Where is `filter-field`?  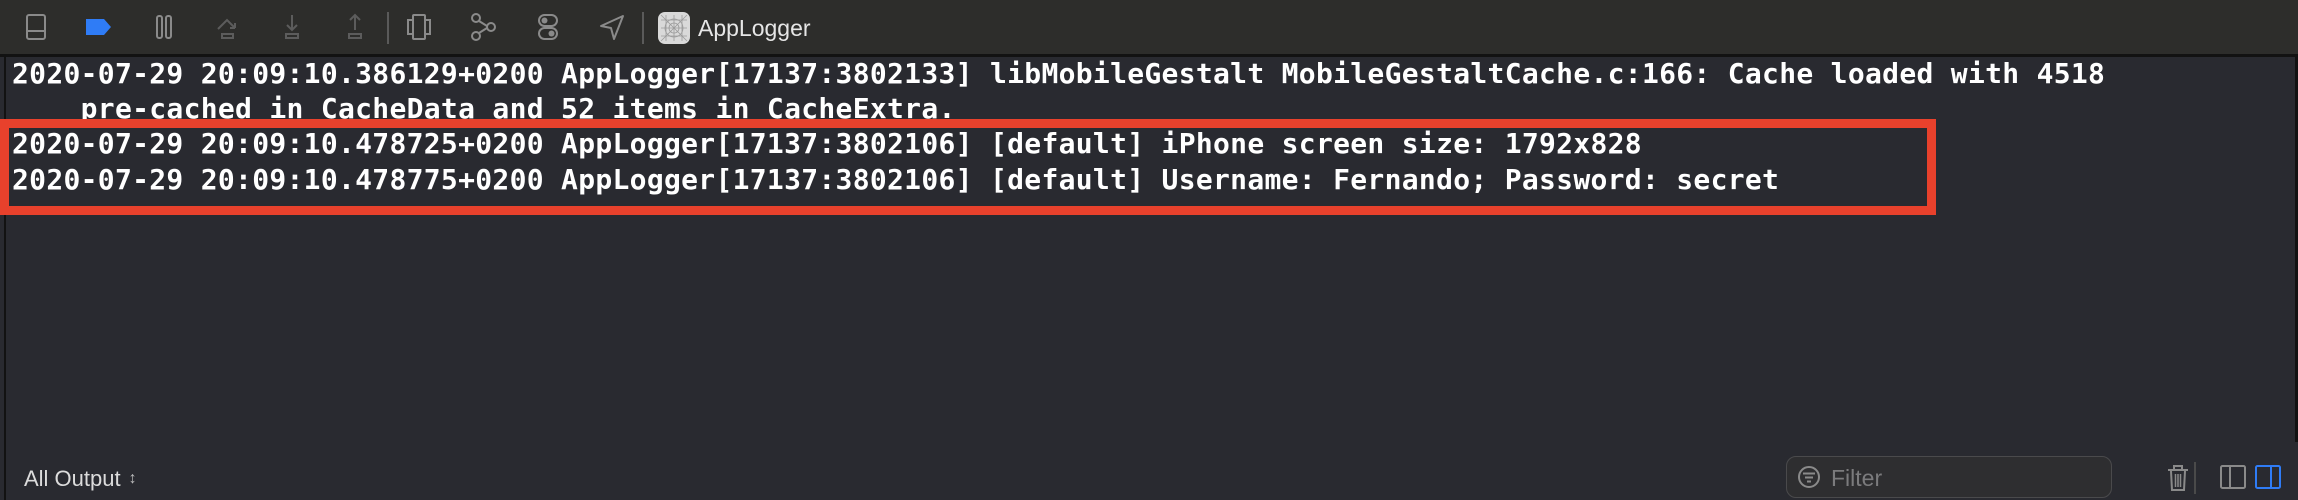 filter-field is located at coordinates (1949, 477).